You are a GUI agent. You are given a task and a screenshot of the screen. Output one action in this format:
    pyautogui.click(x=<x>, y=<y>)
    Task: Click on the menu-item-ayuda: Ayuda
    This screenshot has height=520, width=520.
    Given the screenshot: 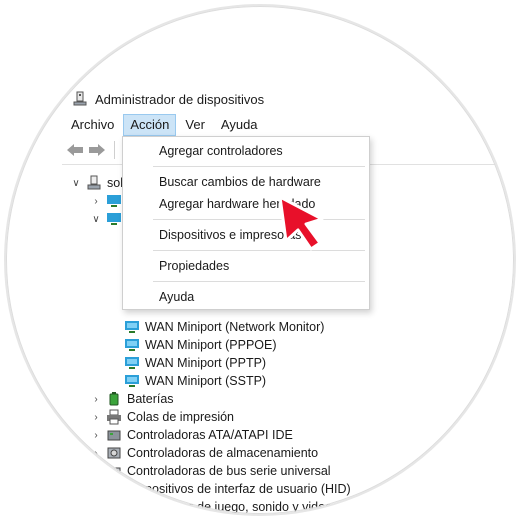 What is the action you would take?
    pyautogui.click(x=246, y=297)
    